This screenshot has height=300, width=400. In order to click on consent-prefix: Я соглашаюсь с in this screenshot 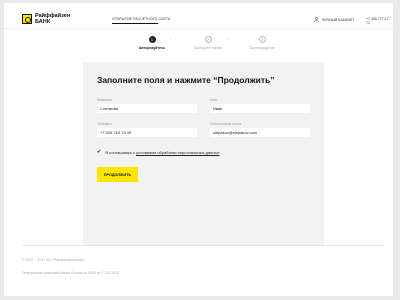, I will do `click(121, 152)`.